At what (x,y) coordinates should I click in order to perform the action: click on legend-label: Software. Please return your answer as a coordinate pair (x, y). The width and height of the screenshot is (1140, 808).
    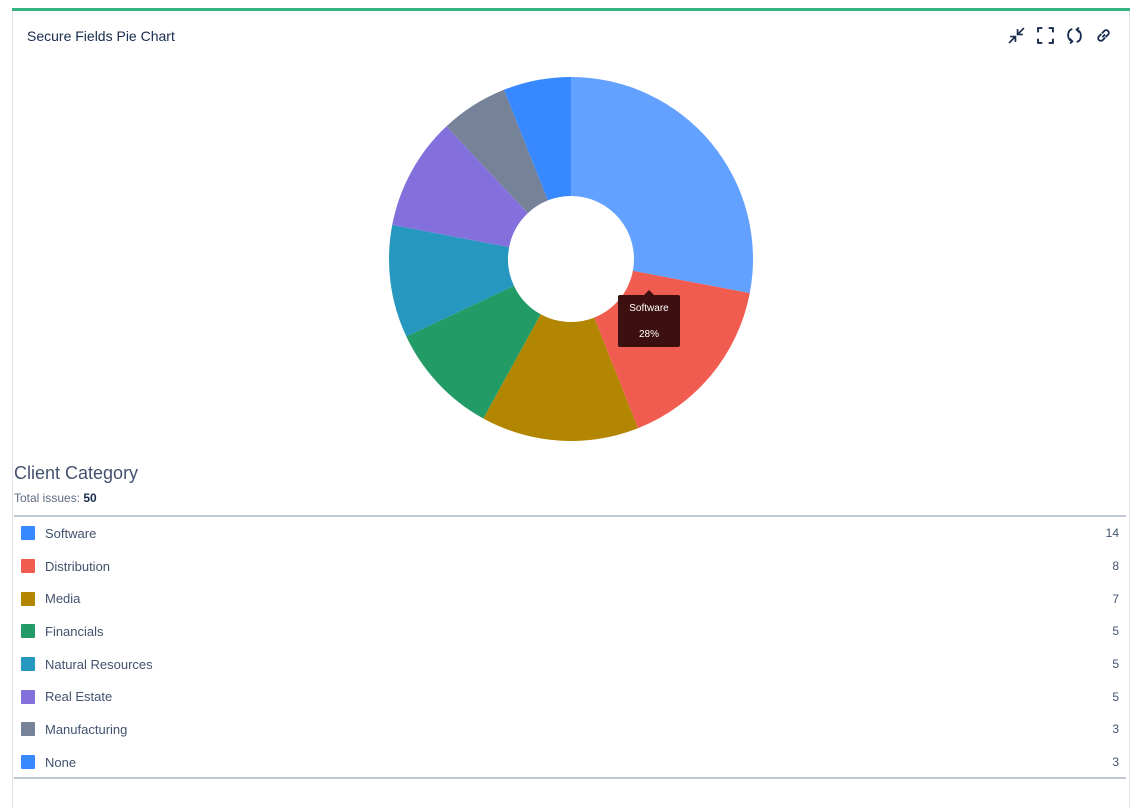
    Looking at the image, I should click on (71, 533).